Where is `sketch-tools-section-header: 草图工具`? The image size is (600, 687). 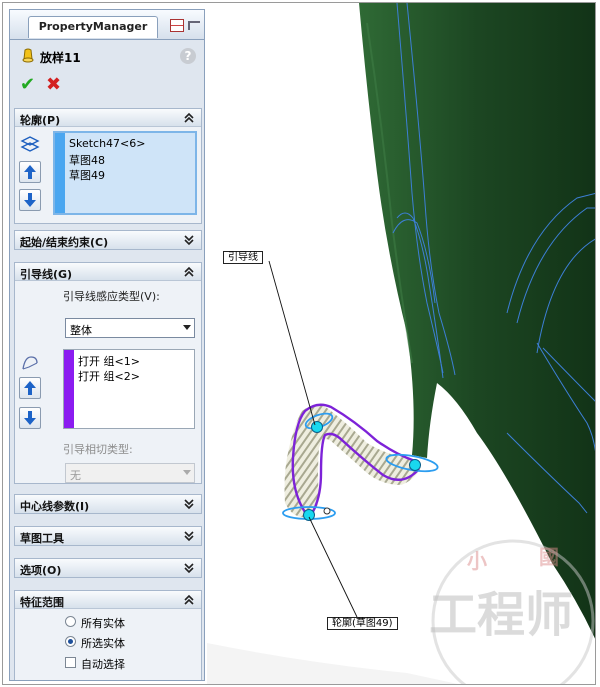
sketch-tools-section-header: 草图工具 is located at coordinates (108, 536).